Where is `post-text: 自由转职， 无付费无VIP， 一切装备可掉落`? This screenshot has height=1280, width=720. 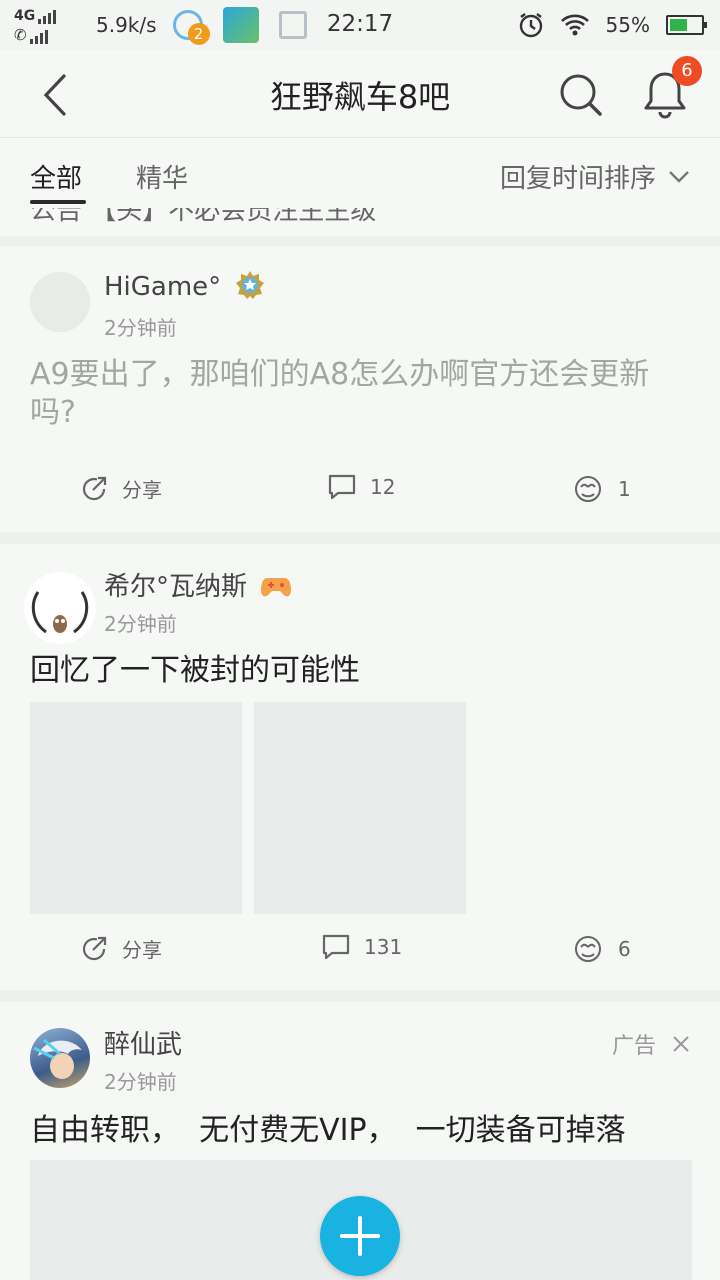 post-text: 自由转职， 无付费无VIP， 一切装备可掉落 is located at coordinates (355, 1131).